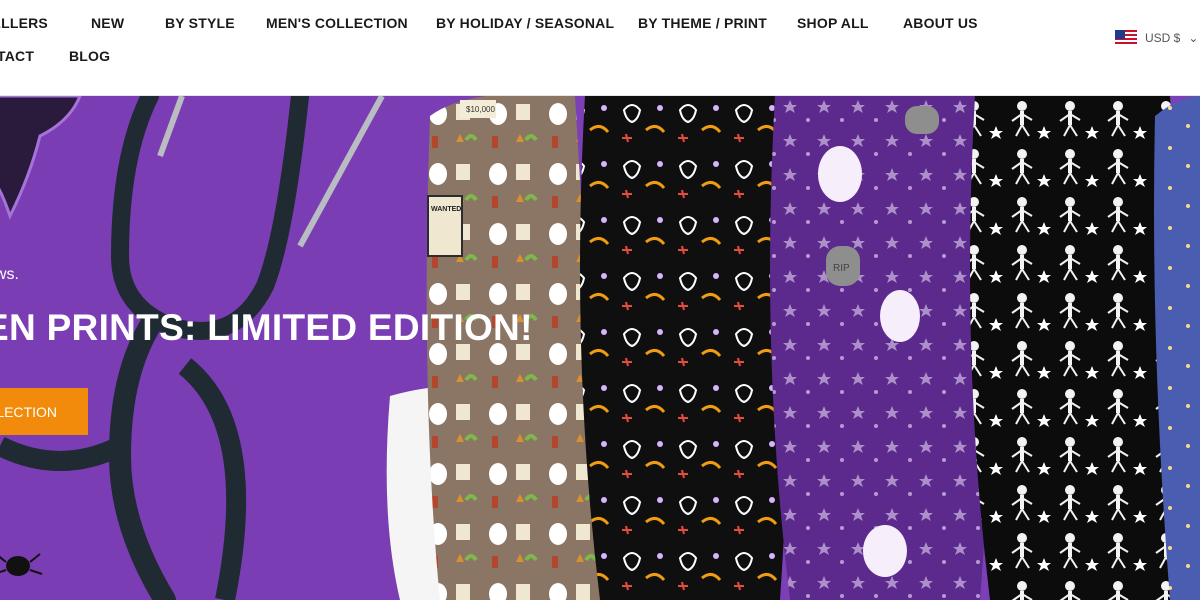  What do you see at coordinates (107, 23) in the screenshot?
I see `nav-item-new: NEW` at bounding box center [107, 23].